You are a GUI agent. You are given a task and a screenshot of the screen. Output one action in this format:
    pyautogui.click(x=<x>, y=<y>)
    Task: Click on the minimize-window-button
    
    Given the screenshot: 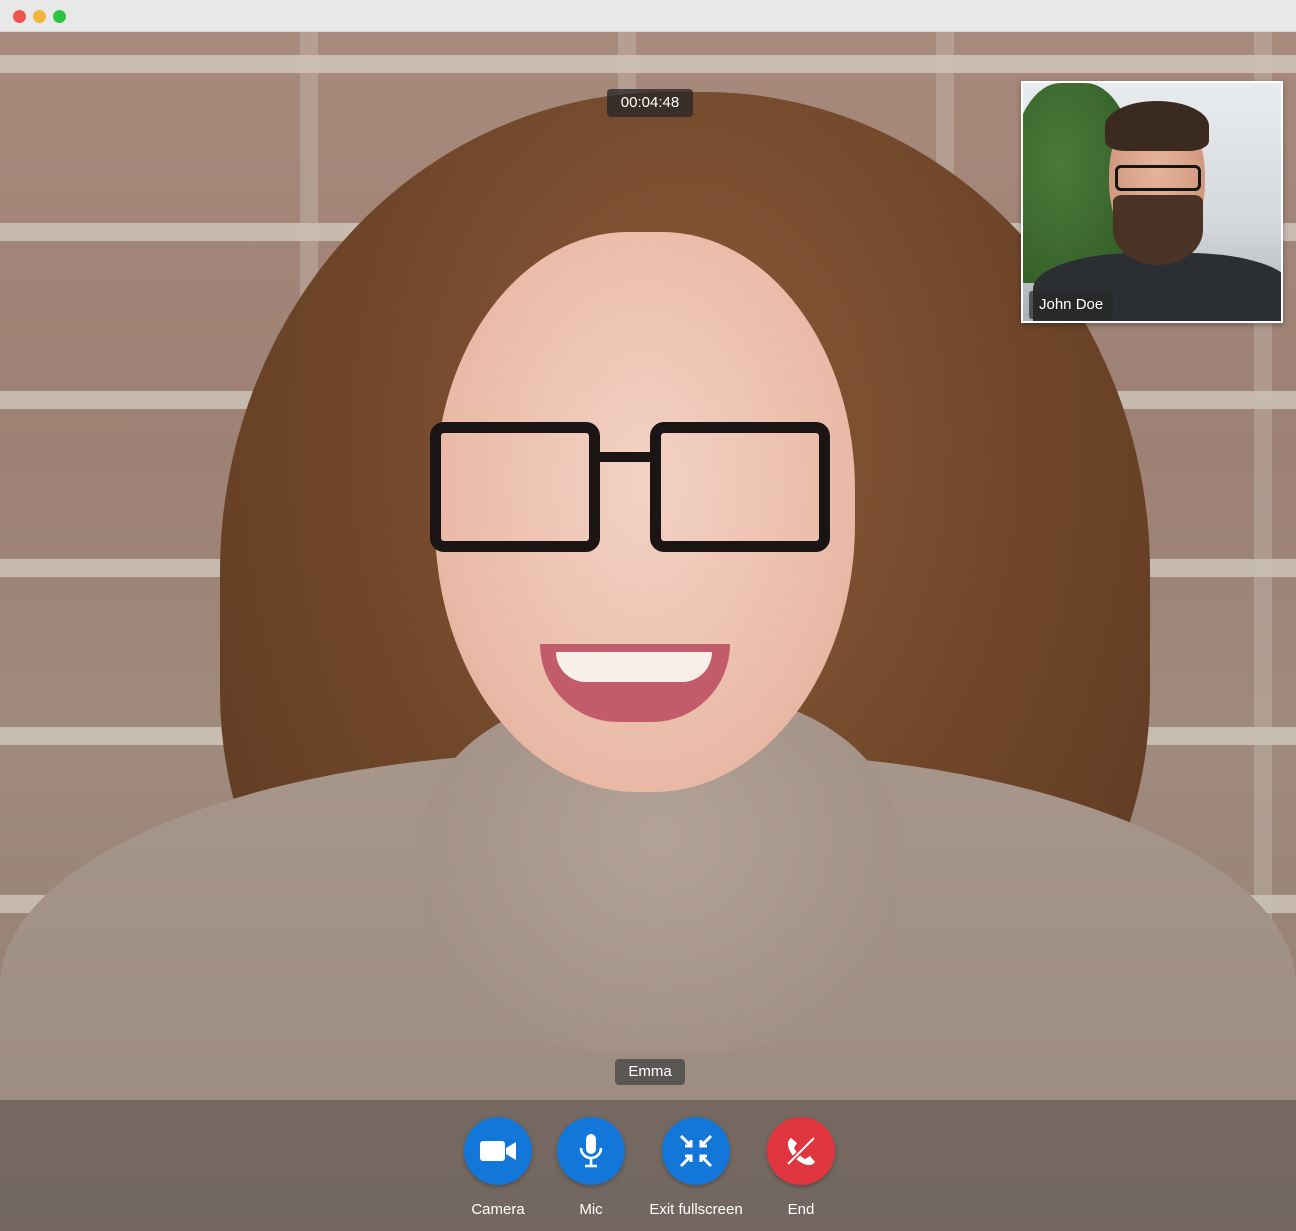 What is the action you would take?
    pyautogui.click(x=39, y=16)
    